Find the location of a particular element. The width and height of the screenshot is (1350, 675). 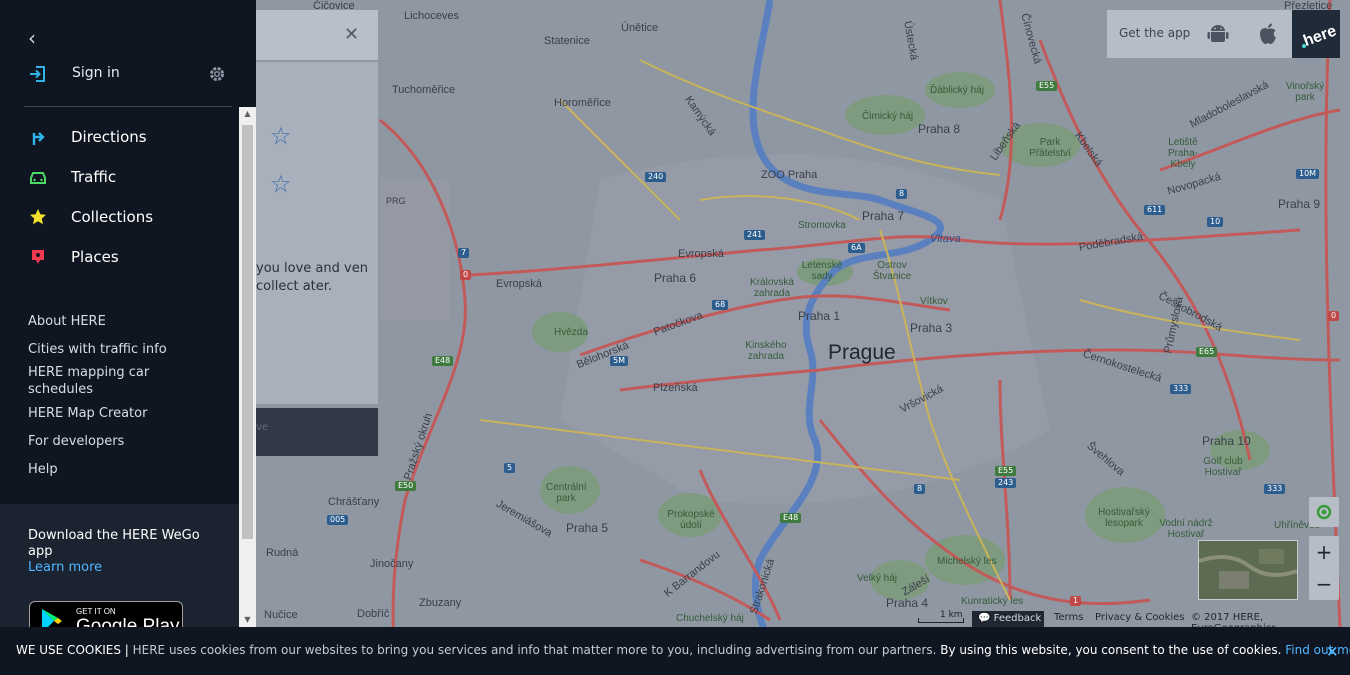

map-label: Praha 4 is located at coordinates (907, 603).